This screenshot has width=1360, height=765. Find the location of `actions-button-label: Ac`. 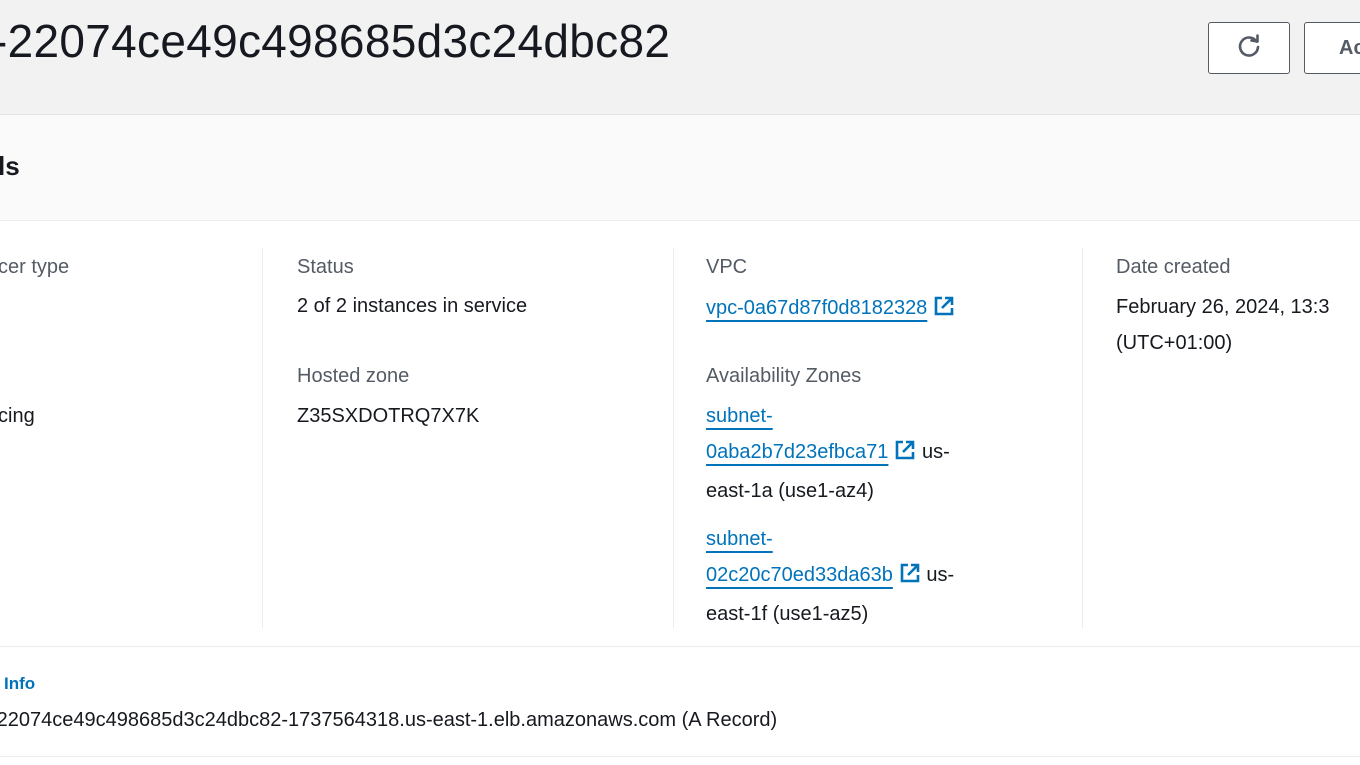

actions-button-label: Ac is located at coordinates (1349, 47).